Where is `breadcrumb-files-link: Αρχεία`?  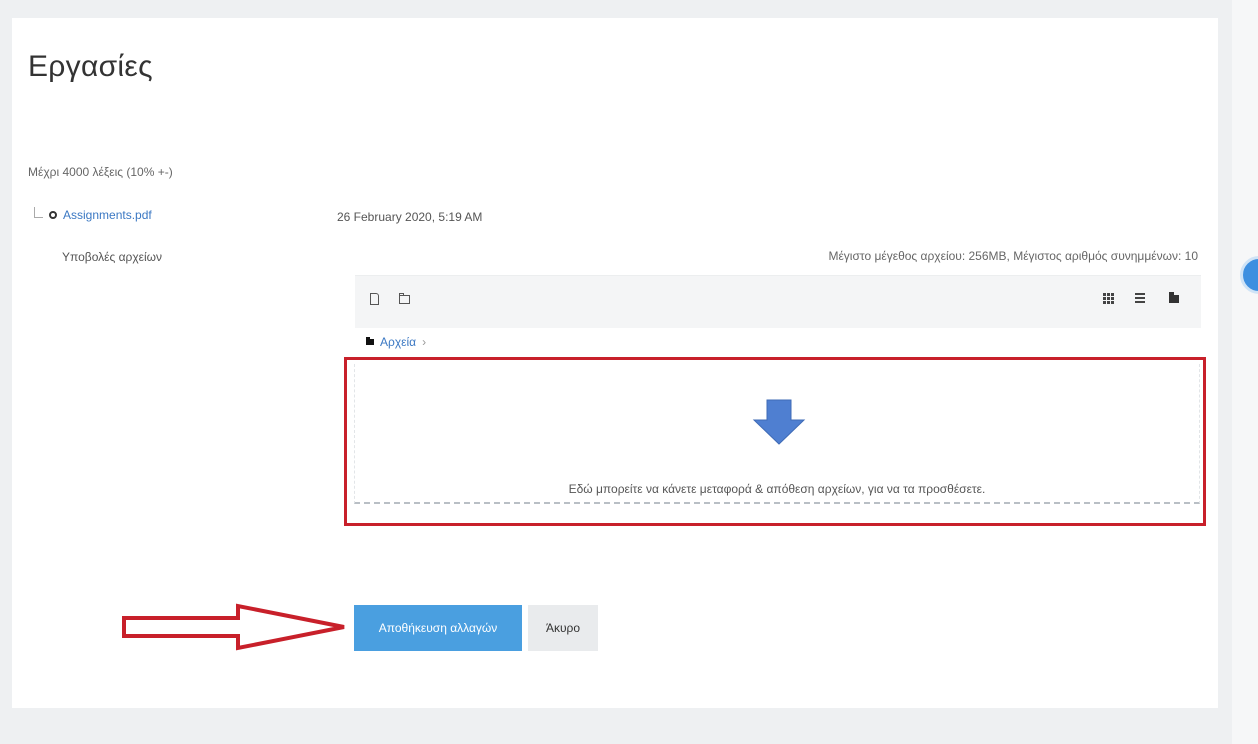
breadcrumb-files-link: Αρχεία is located at coordinates (398, 342).